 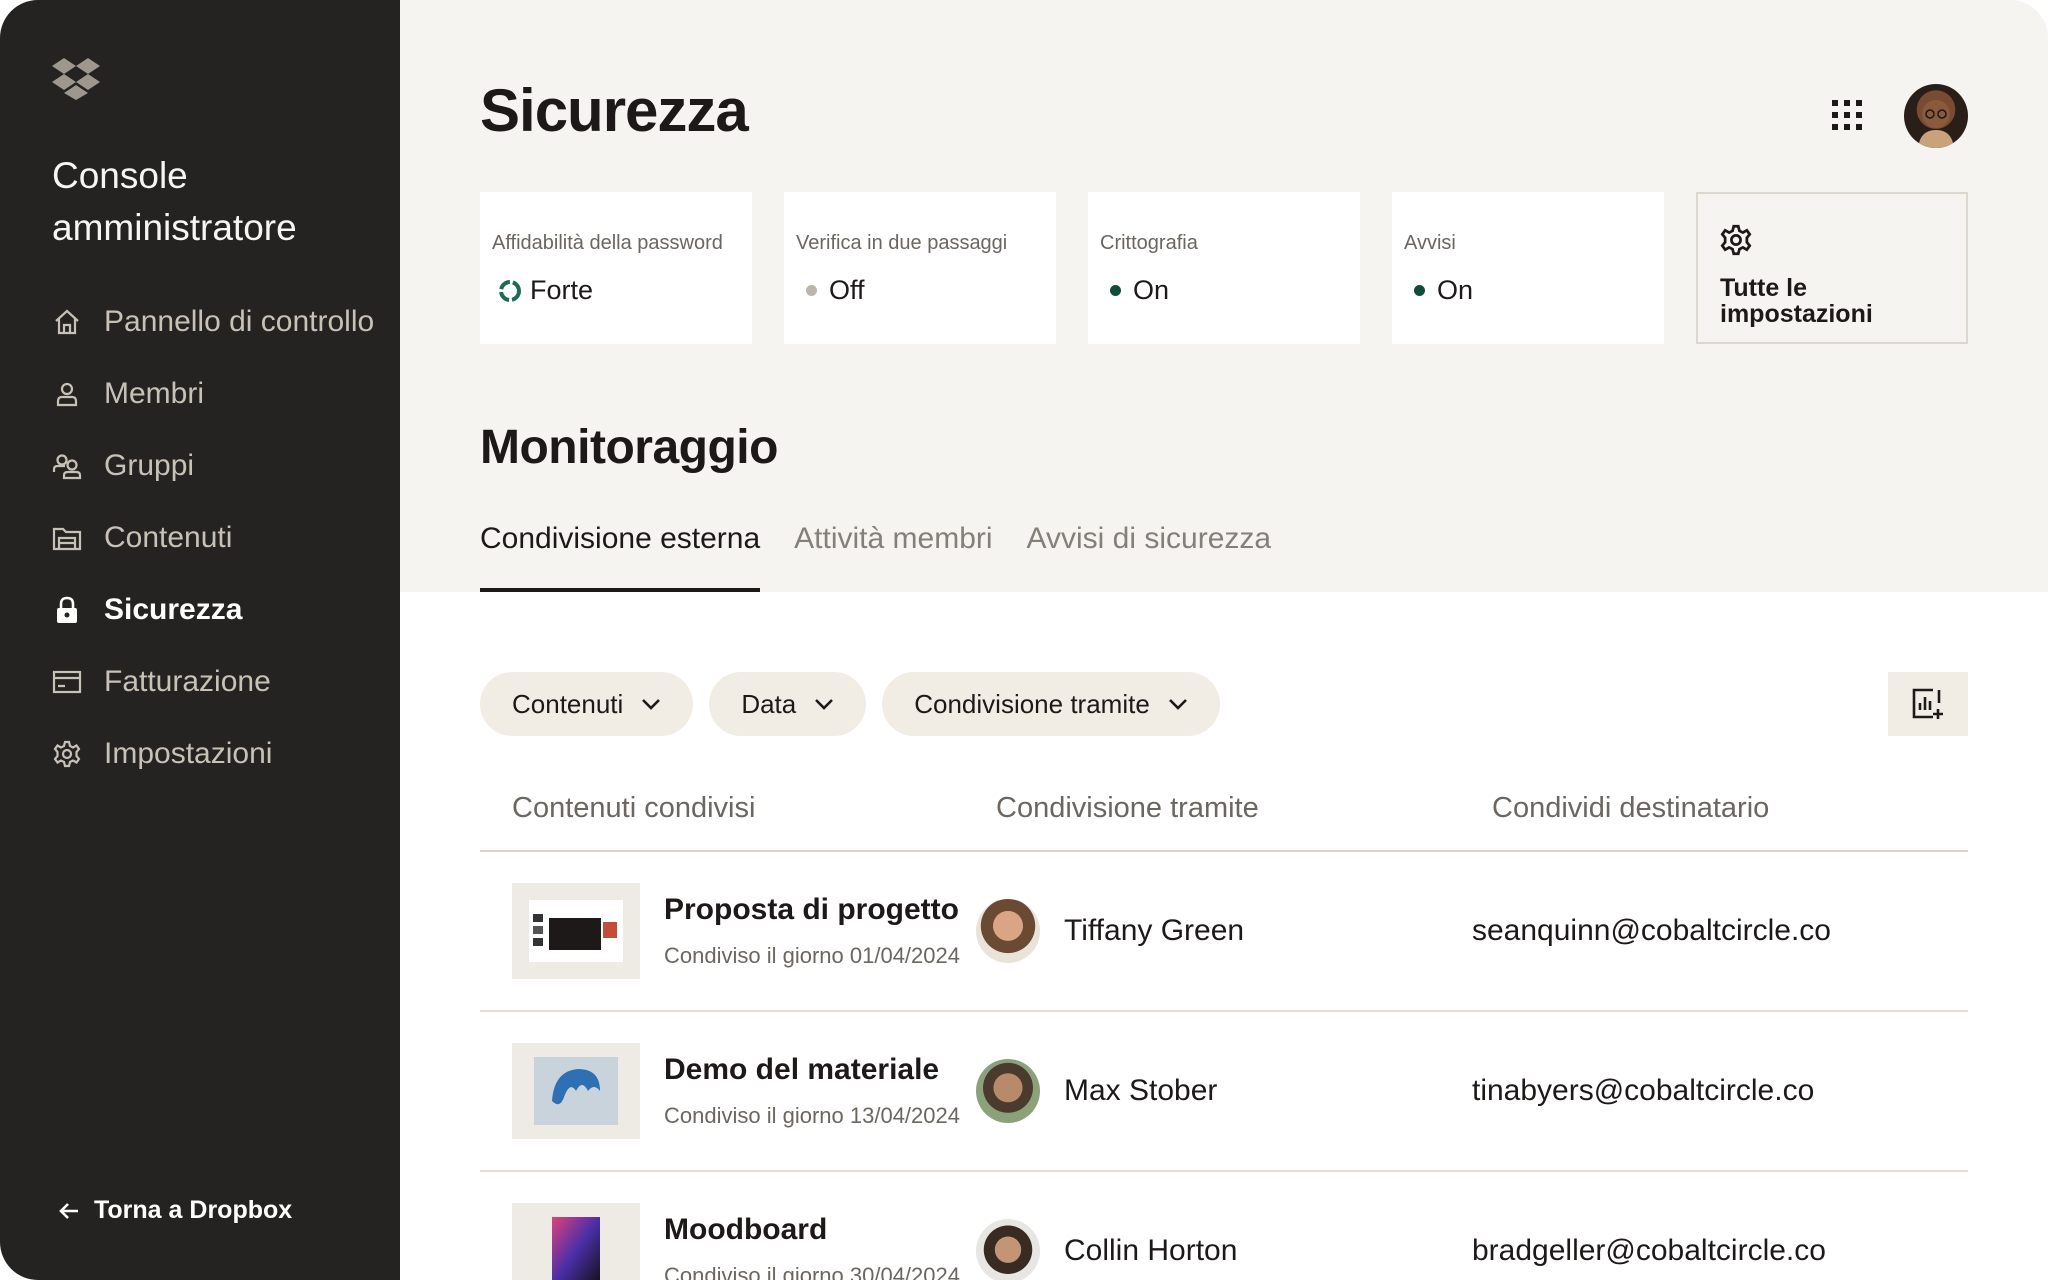 I want to click on recipient-email: tinabyers@cobaltcircle.co, so click(x=1643, y=1090).